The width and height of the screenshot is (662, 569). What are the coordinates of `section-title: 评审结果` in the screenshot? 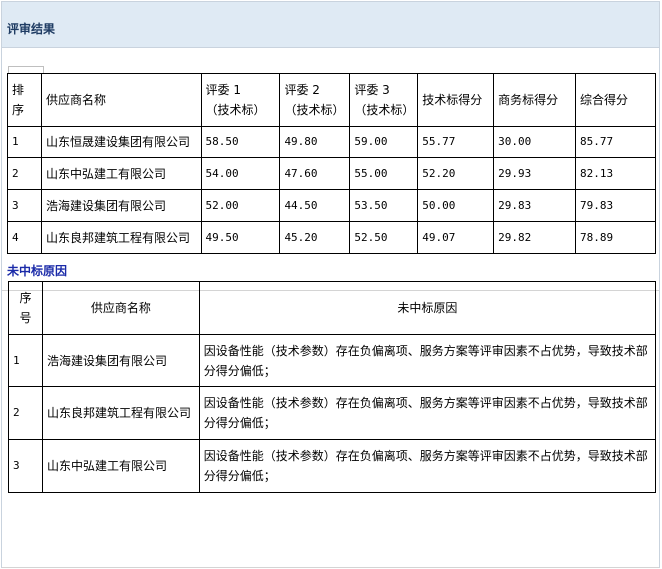 It's located at (31, 29).